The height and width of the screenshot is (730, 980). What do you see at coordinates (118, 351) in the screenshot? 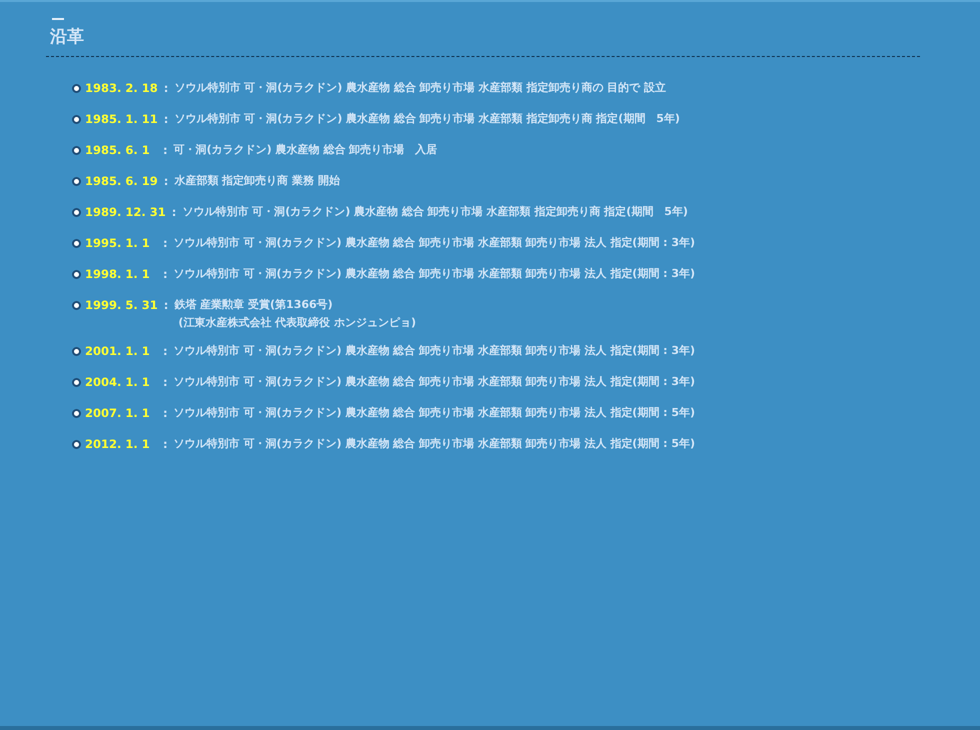
I see `date: 2001. 1. 1` at bounding box center [118, 351].